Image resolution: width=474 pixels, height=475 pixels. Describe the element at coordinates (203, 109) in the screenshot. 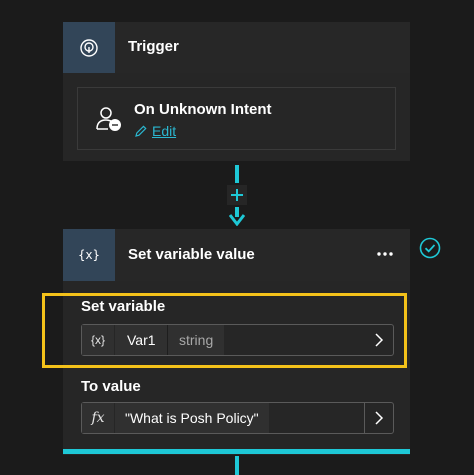

I see `trigger-name: On Unknown Intent` at that location.